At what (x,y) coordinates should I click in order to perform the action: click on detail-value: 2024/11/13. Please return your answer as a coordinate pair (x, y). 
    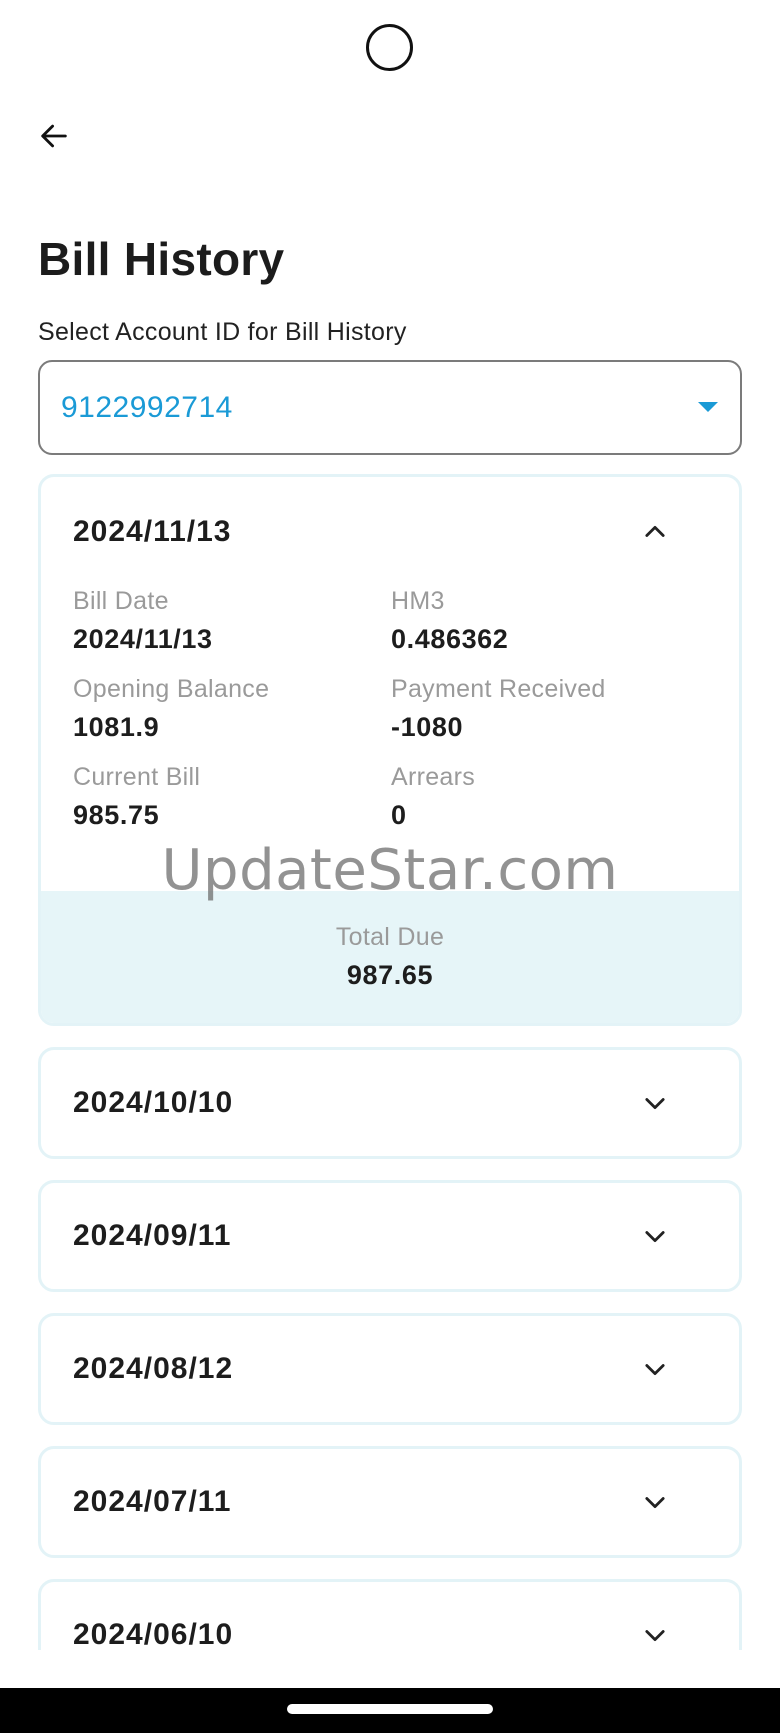
    Looking at the image, I should click on (143, 639).